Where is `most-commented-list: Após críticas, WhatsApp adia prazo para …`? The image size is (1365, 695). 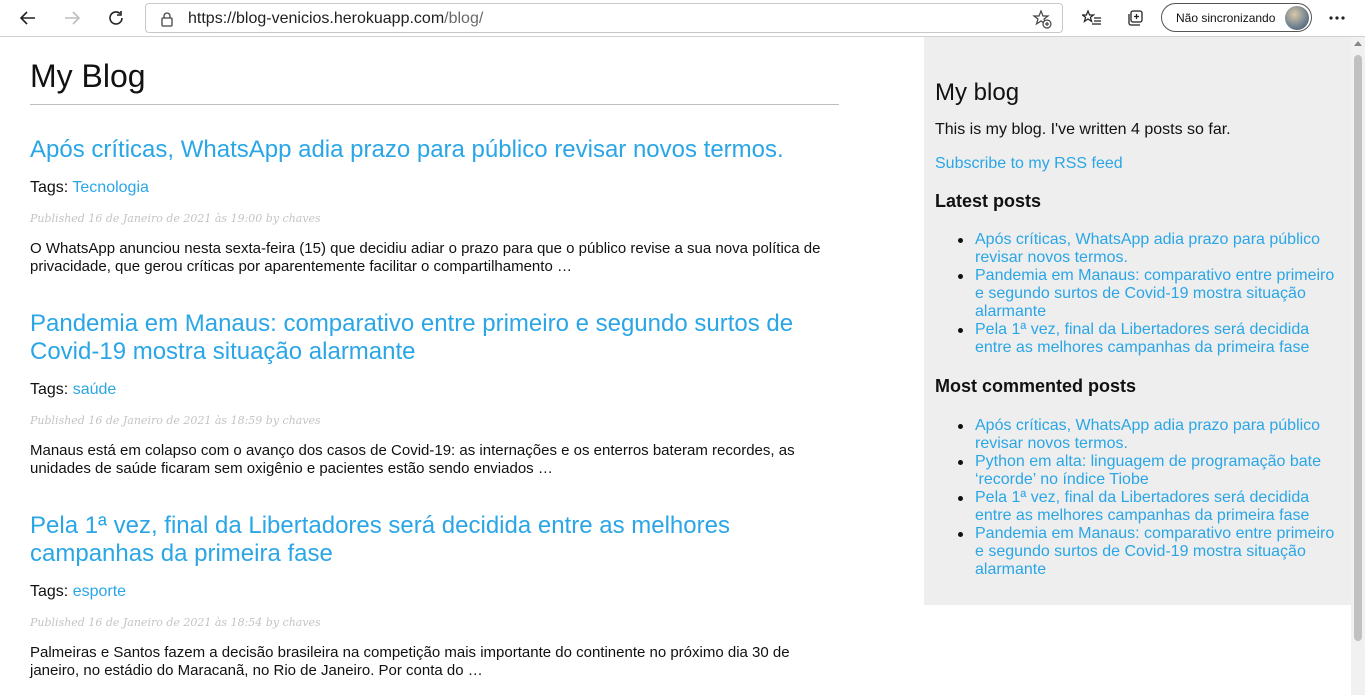 most-commented-list: Após críticas, WhatsApp adia prazo para … is located at coordinates (1145, 498).